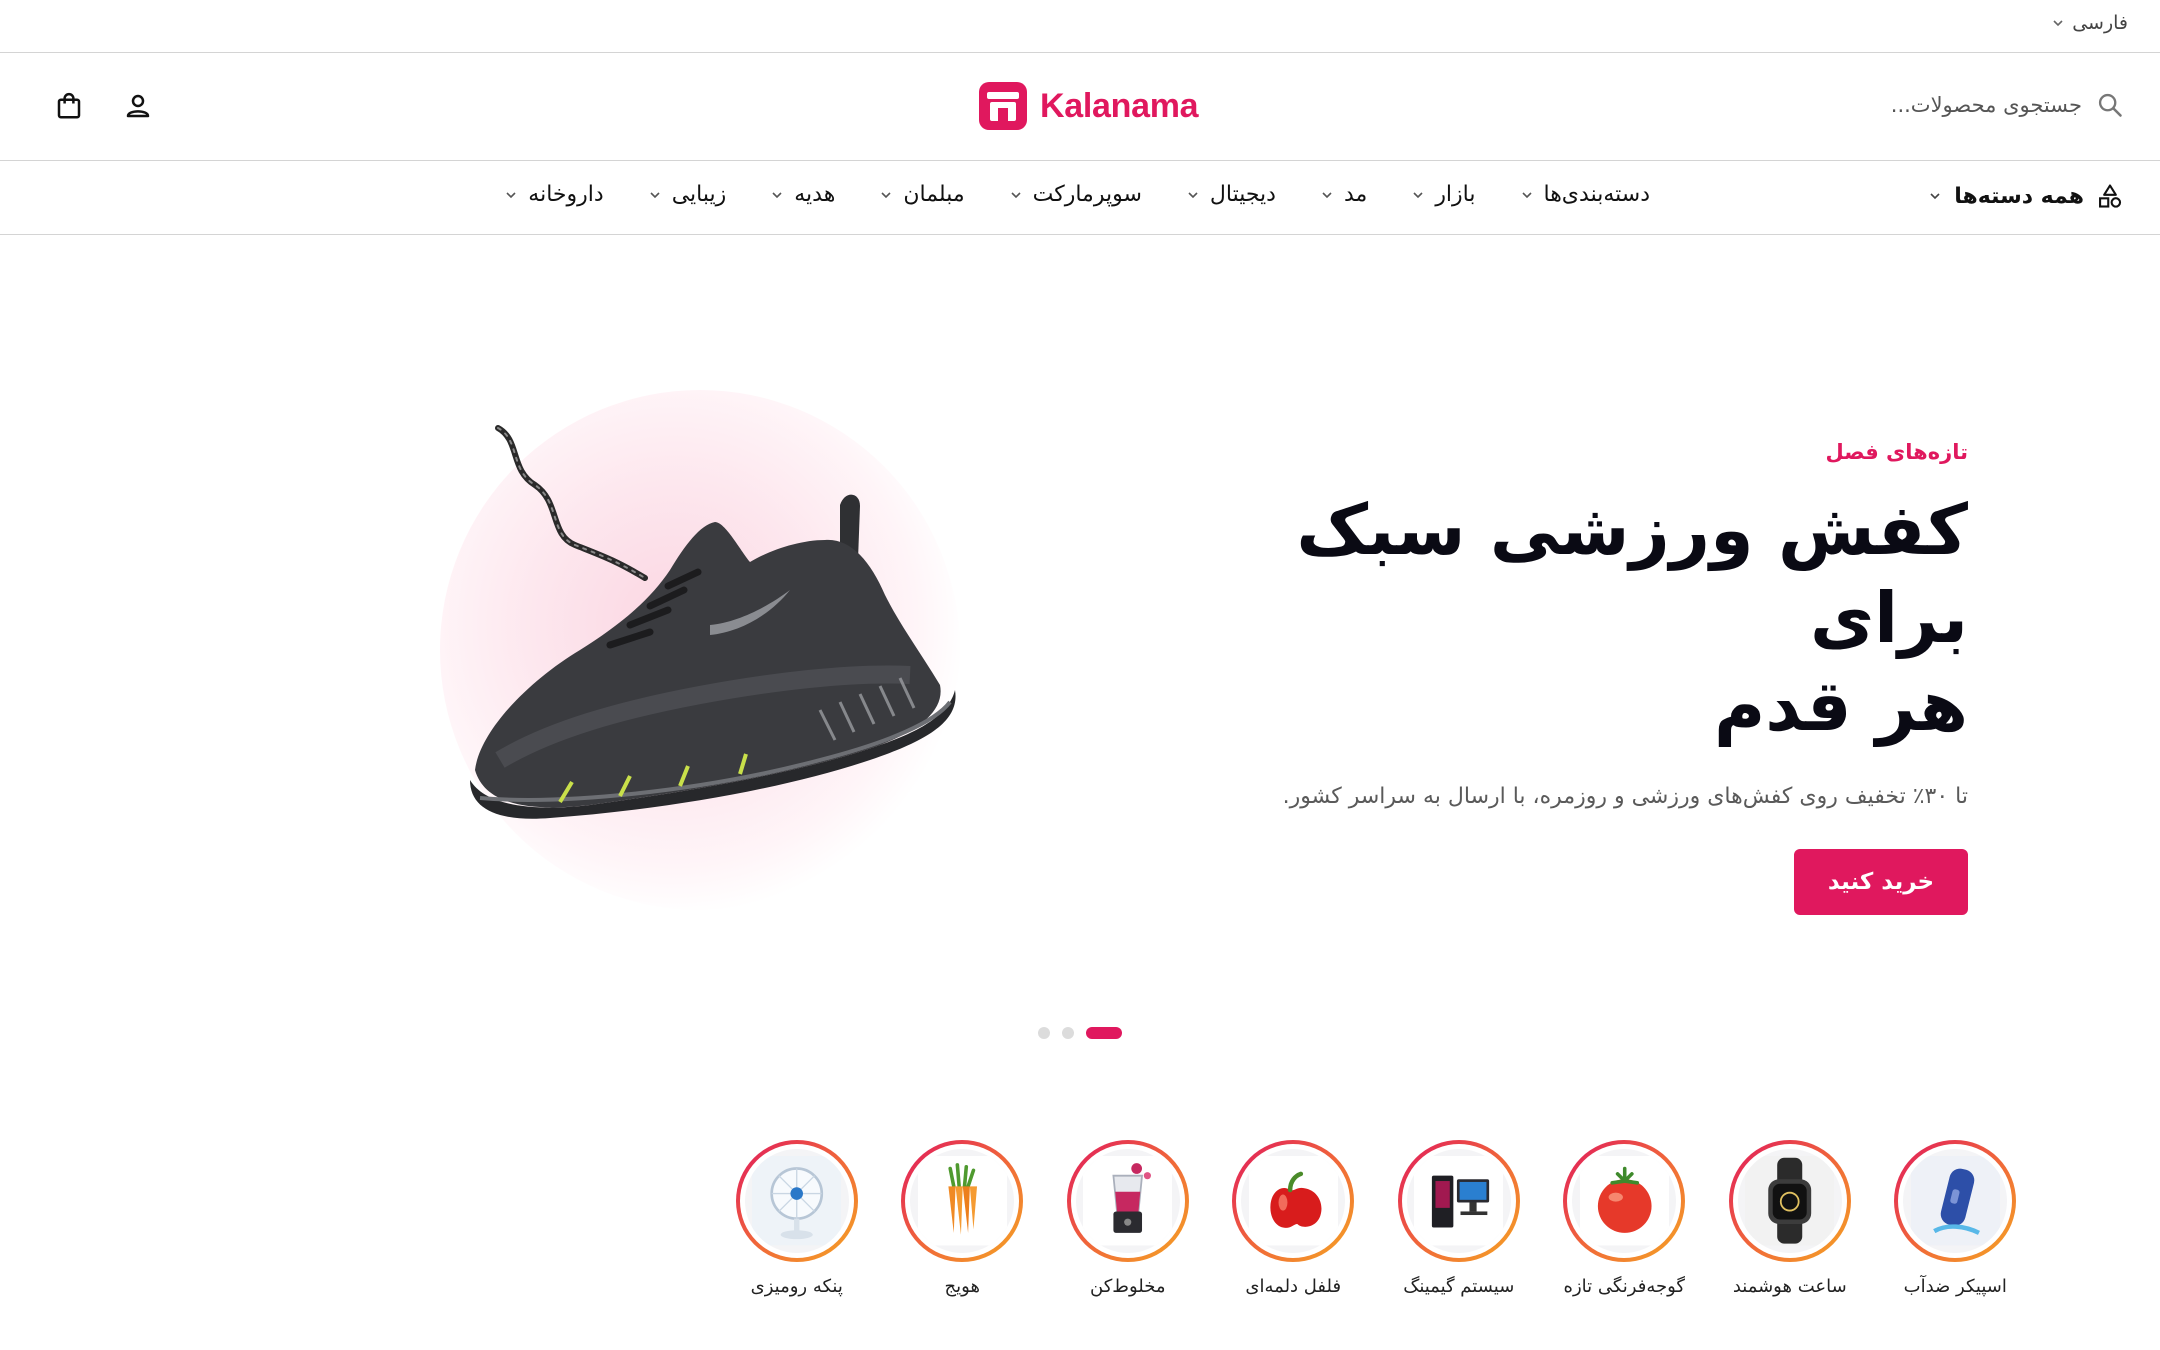 The height and width of the screenshot is (1350, 2160). I want to click on nav-item-label: مبلمان, so click(934, 194).